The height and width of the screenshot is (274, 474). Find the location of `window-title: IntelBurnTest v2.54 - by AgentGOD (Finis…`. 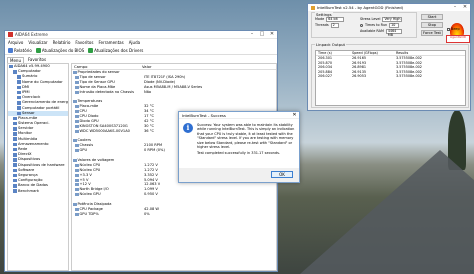

window-title: IntelBurnTest v2.54 - by AgentGOD (Finis… is located at coordinates (360, 7).